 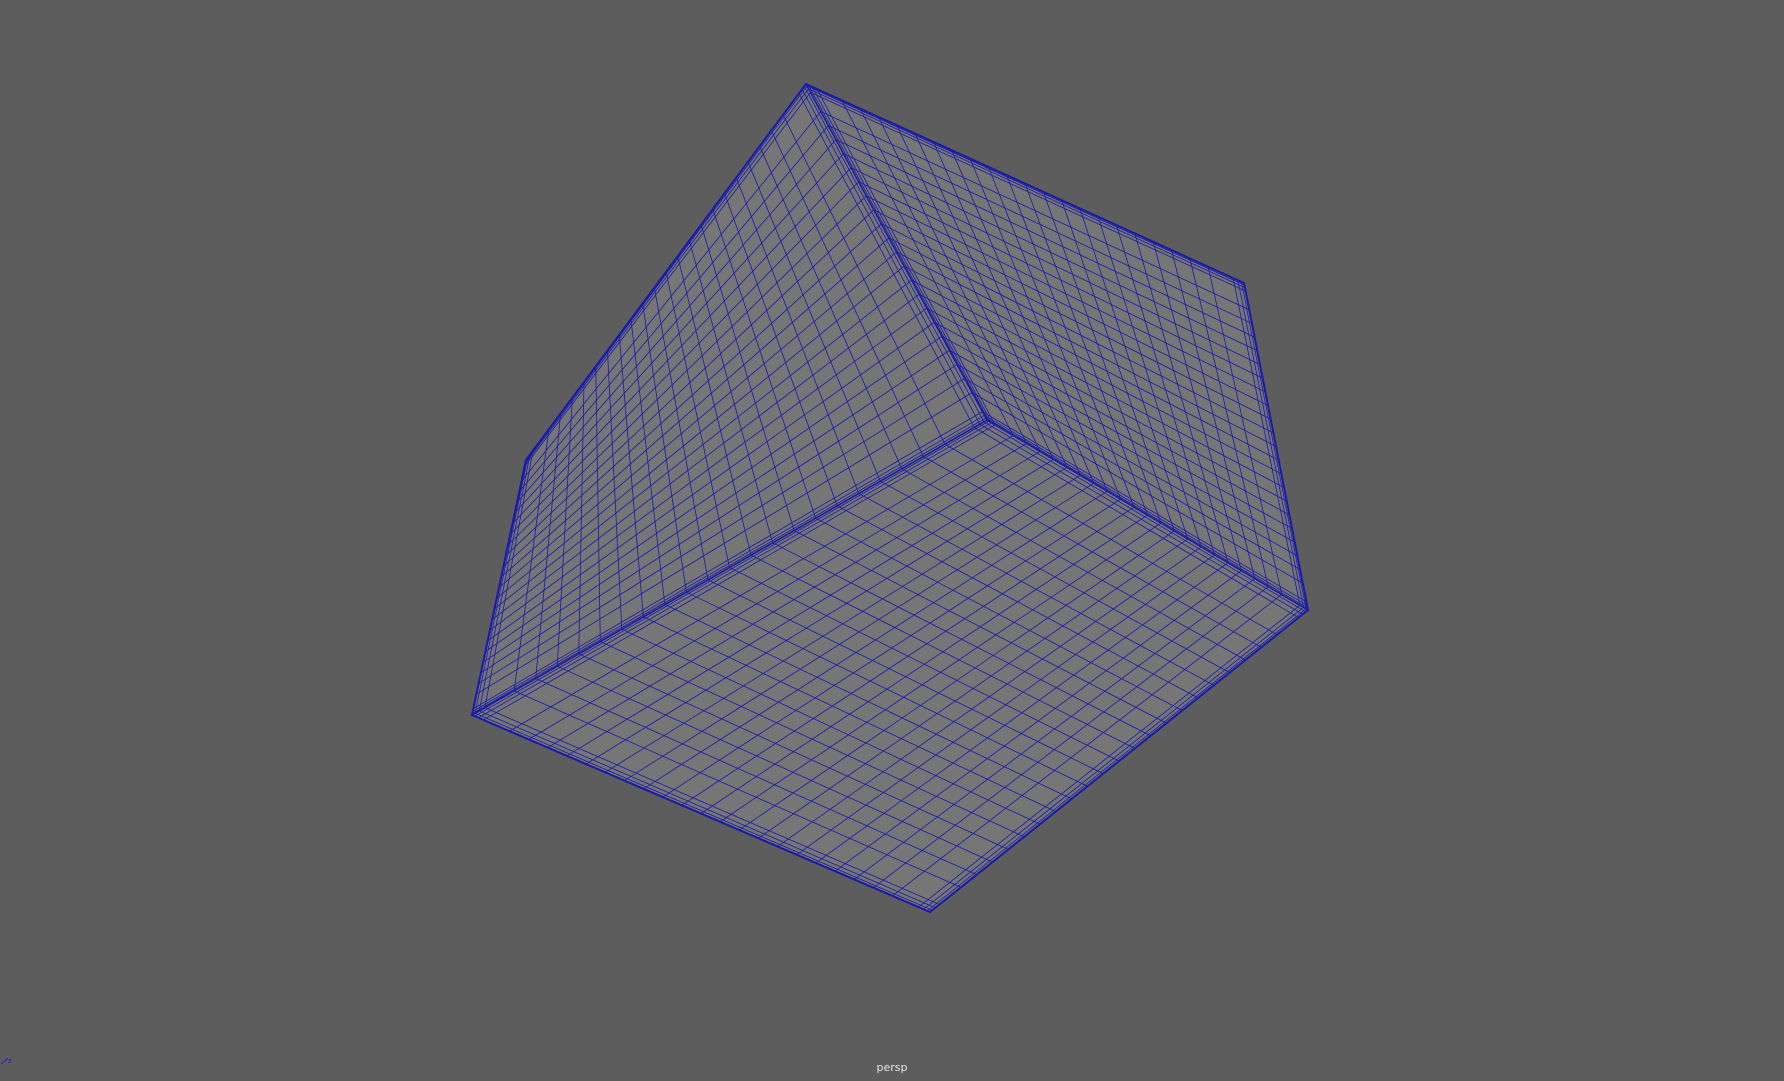 What do you see at coordinates (892, 1067) in the screenshot?
I see `camera-name-label: persp` at bounding box center [892, 1067].